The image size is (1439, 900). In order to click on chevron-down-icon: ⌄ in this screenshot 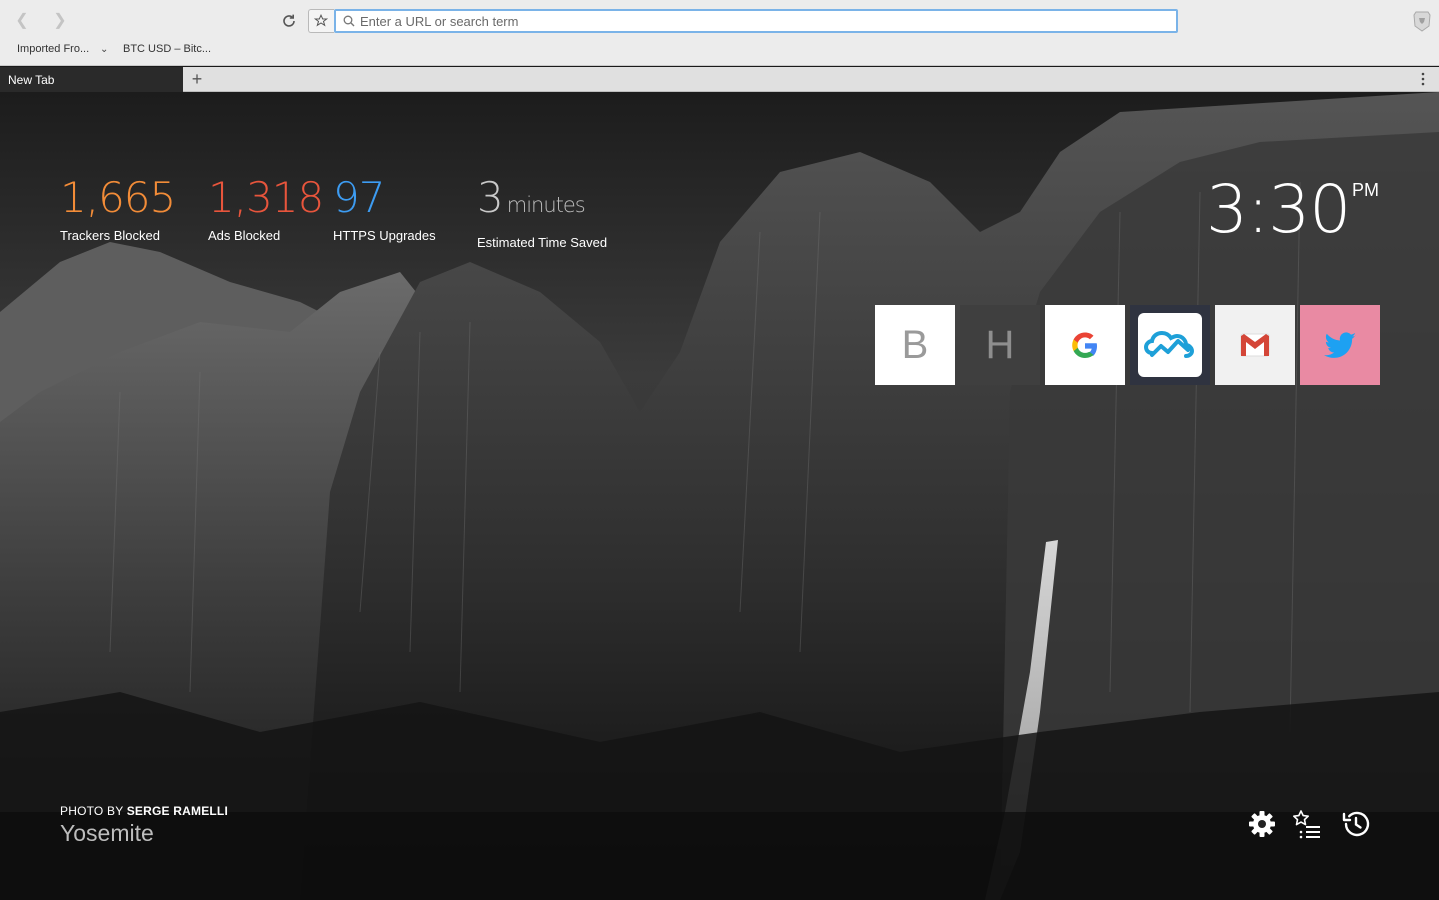, I will do `click(104, 49)`.